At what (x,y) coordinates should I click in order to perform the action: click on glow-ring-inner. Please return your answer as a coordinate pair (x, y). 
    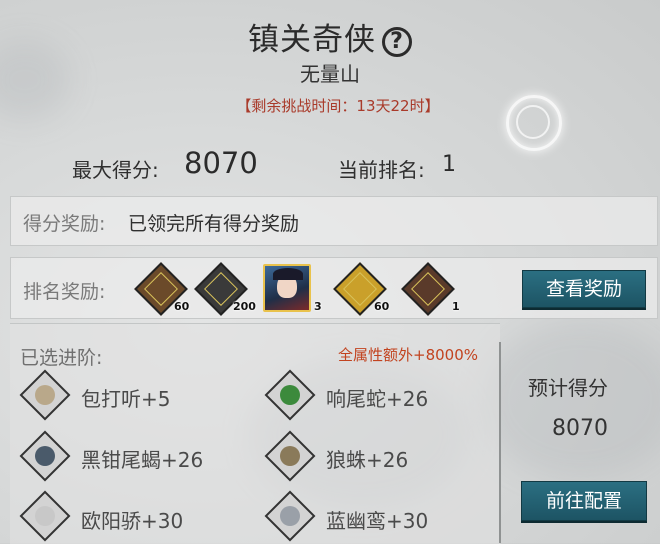
    Looking at the image, I should click on (533, 122).